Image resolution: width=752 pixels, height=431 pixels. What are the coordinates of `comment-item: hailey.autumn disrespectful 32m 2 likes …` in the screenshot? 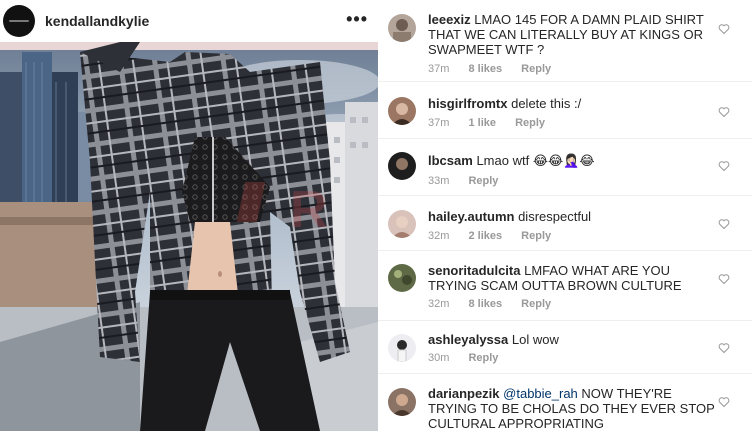 It's located at (565, 223).